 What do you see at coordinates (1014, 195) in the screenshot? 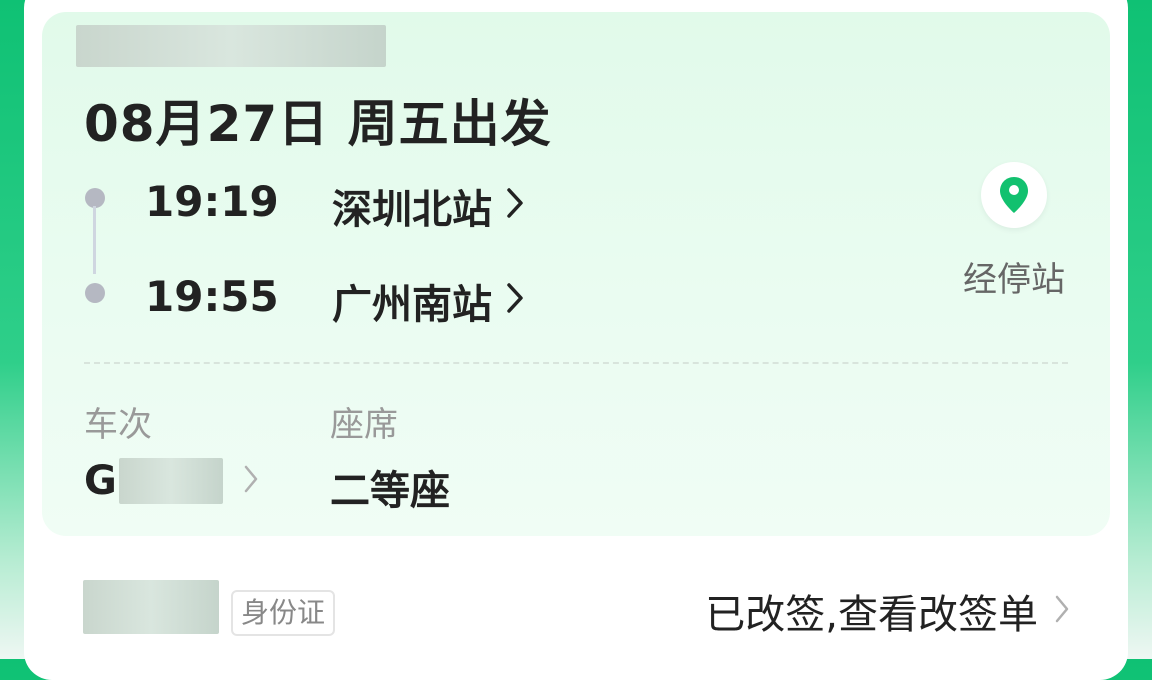
I see `location-pin-icon` at bounding box center [1014, 195].